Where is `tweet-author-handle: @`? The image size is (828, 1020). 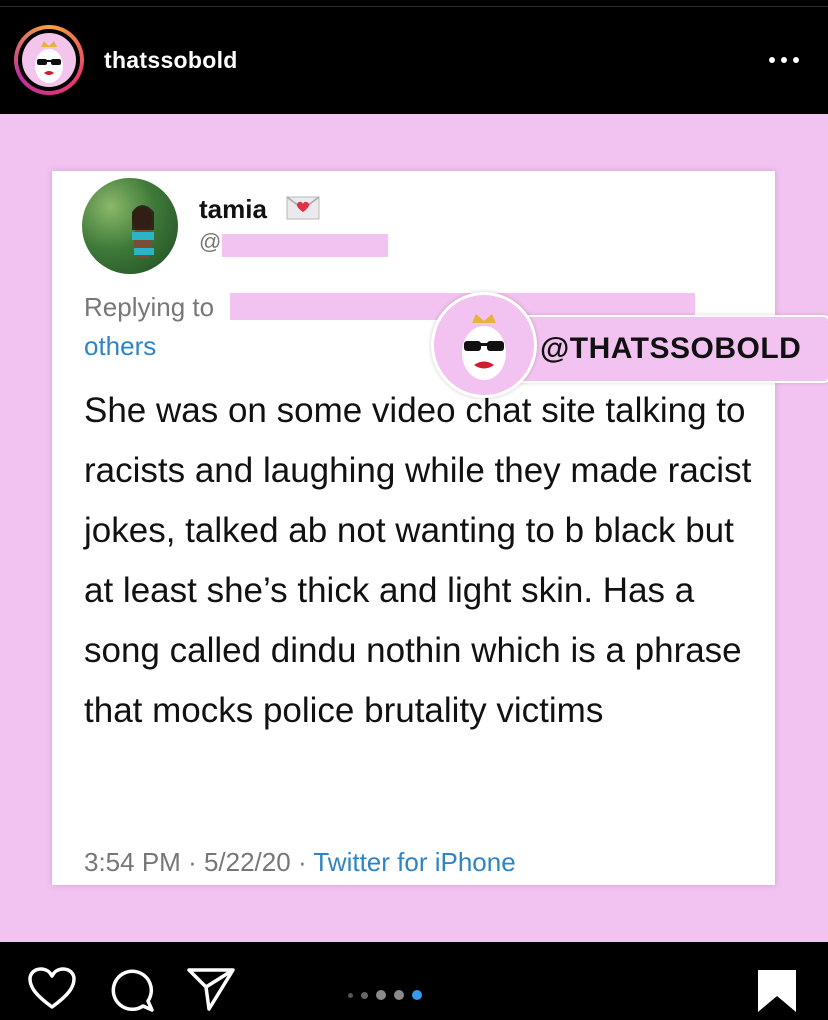 tweet-author-handle: @ is located at coordinates (210, 241).